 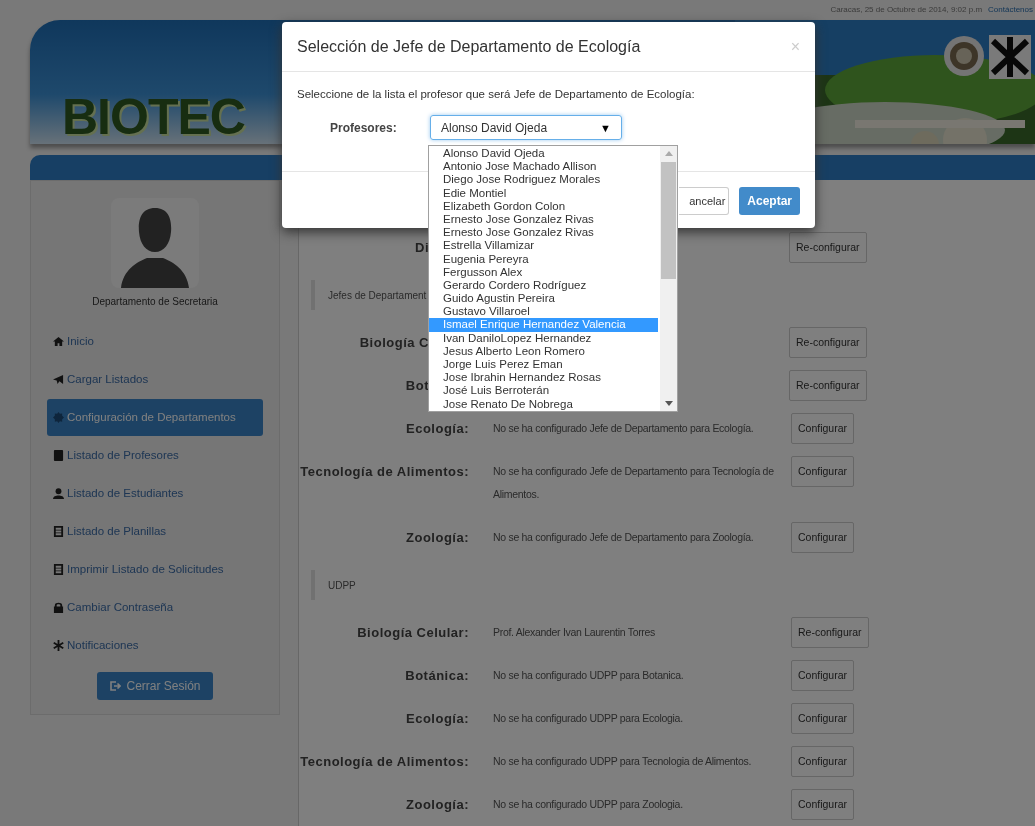 I want to click on dropdown-option: Jose Ibrahin Hernandez Rosas, so click(x=544, y=378).